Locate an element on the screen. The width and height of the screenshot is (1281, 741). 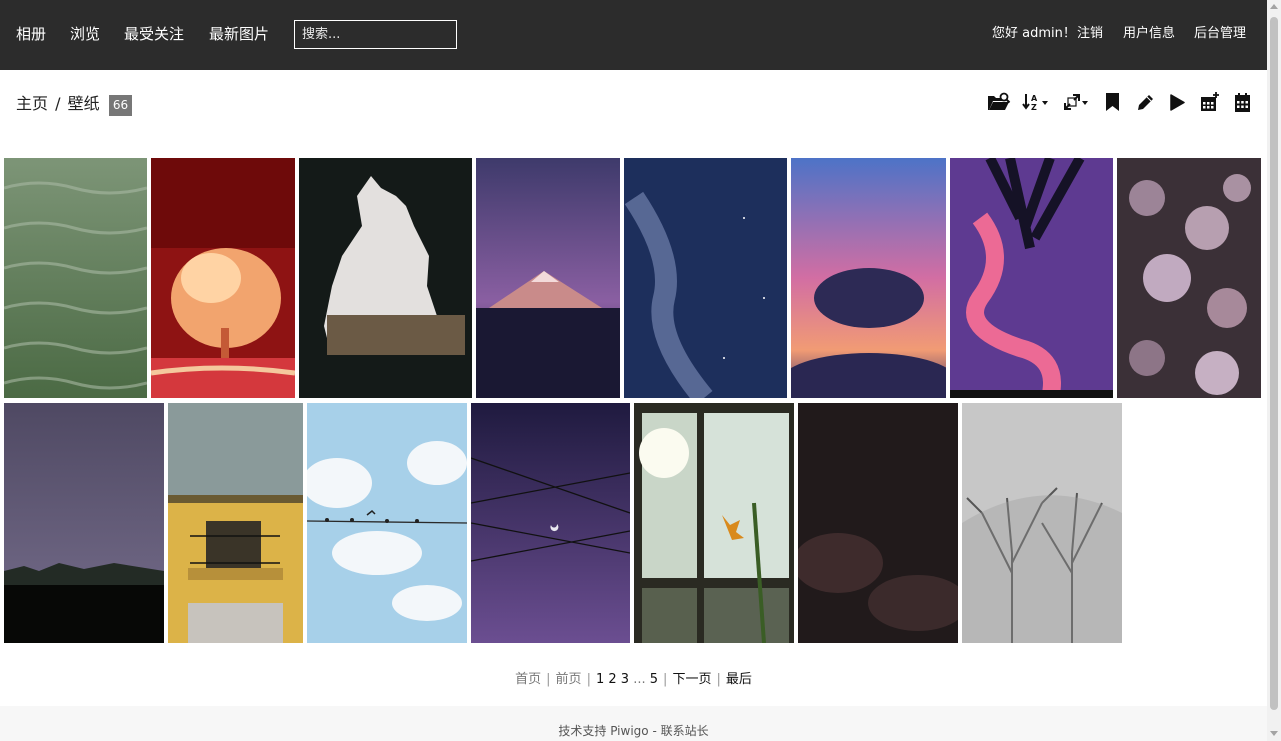
footer: 技术支持 Piwigo - 联系站长 is located at coordinates (633, 723).